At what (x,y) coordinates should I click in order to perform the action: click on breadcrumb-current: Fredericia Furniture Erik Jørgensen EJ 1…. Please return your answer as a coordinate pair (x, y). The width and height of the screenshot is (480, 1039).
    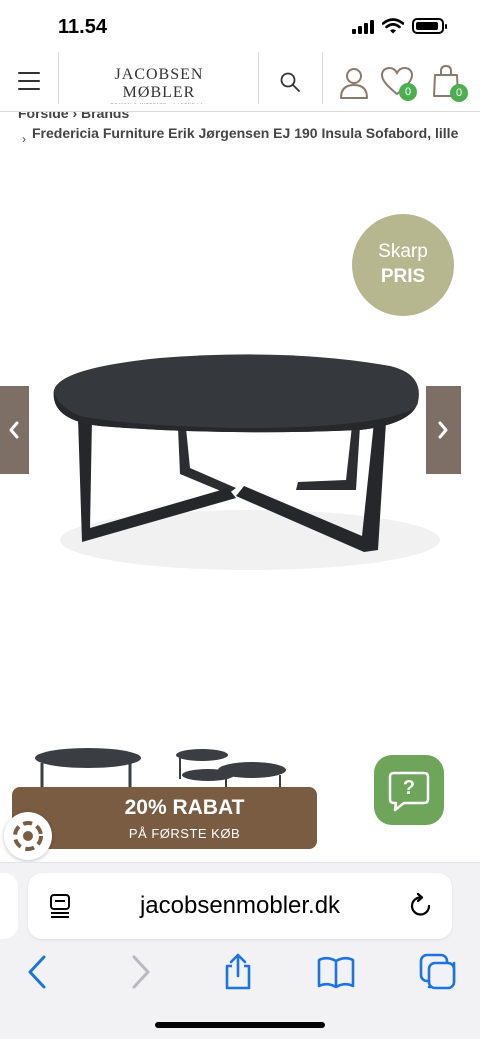
    Looking at the image, I should click on (245, 133).